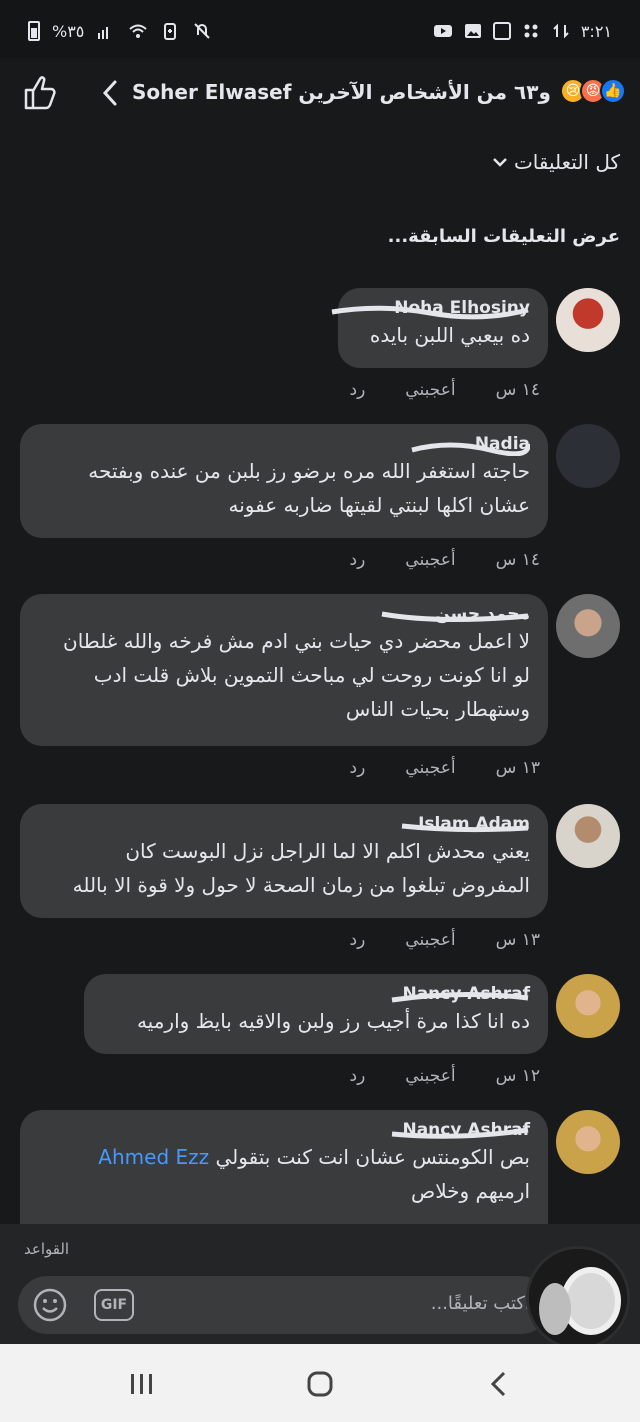 This screenshot has height=1422, width=640. I want to click on mute-icon, so click(202, 31).